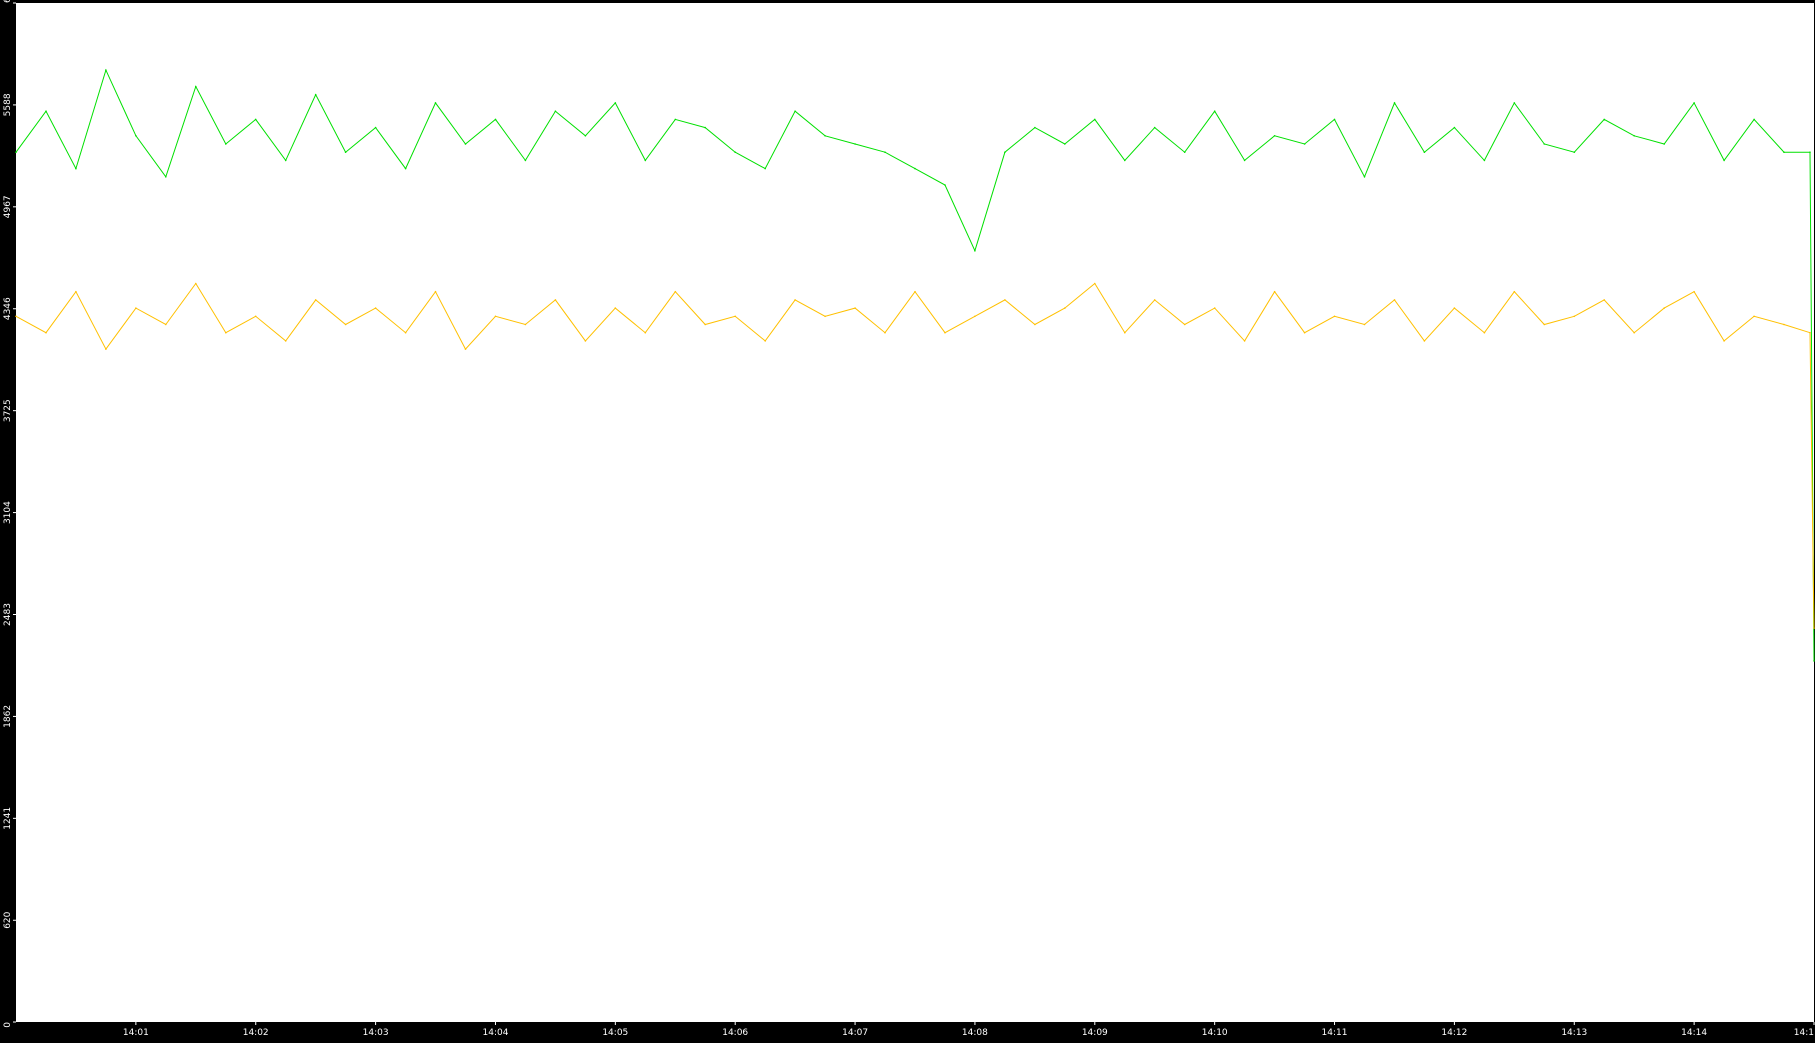 The image size is (1815, 1043). What do you see at coordinates (8, 104) in the screenshot?
I see `y-tick-label: 5588` at bounding box center [8, 104].